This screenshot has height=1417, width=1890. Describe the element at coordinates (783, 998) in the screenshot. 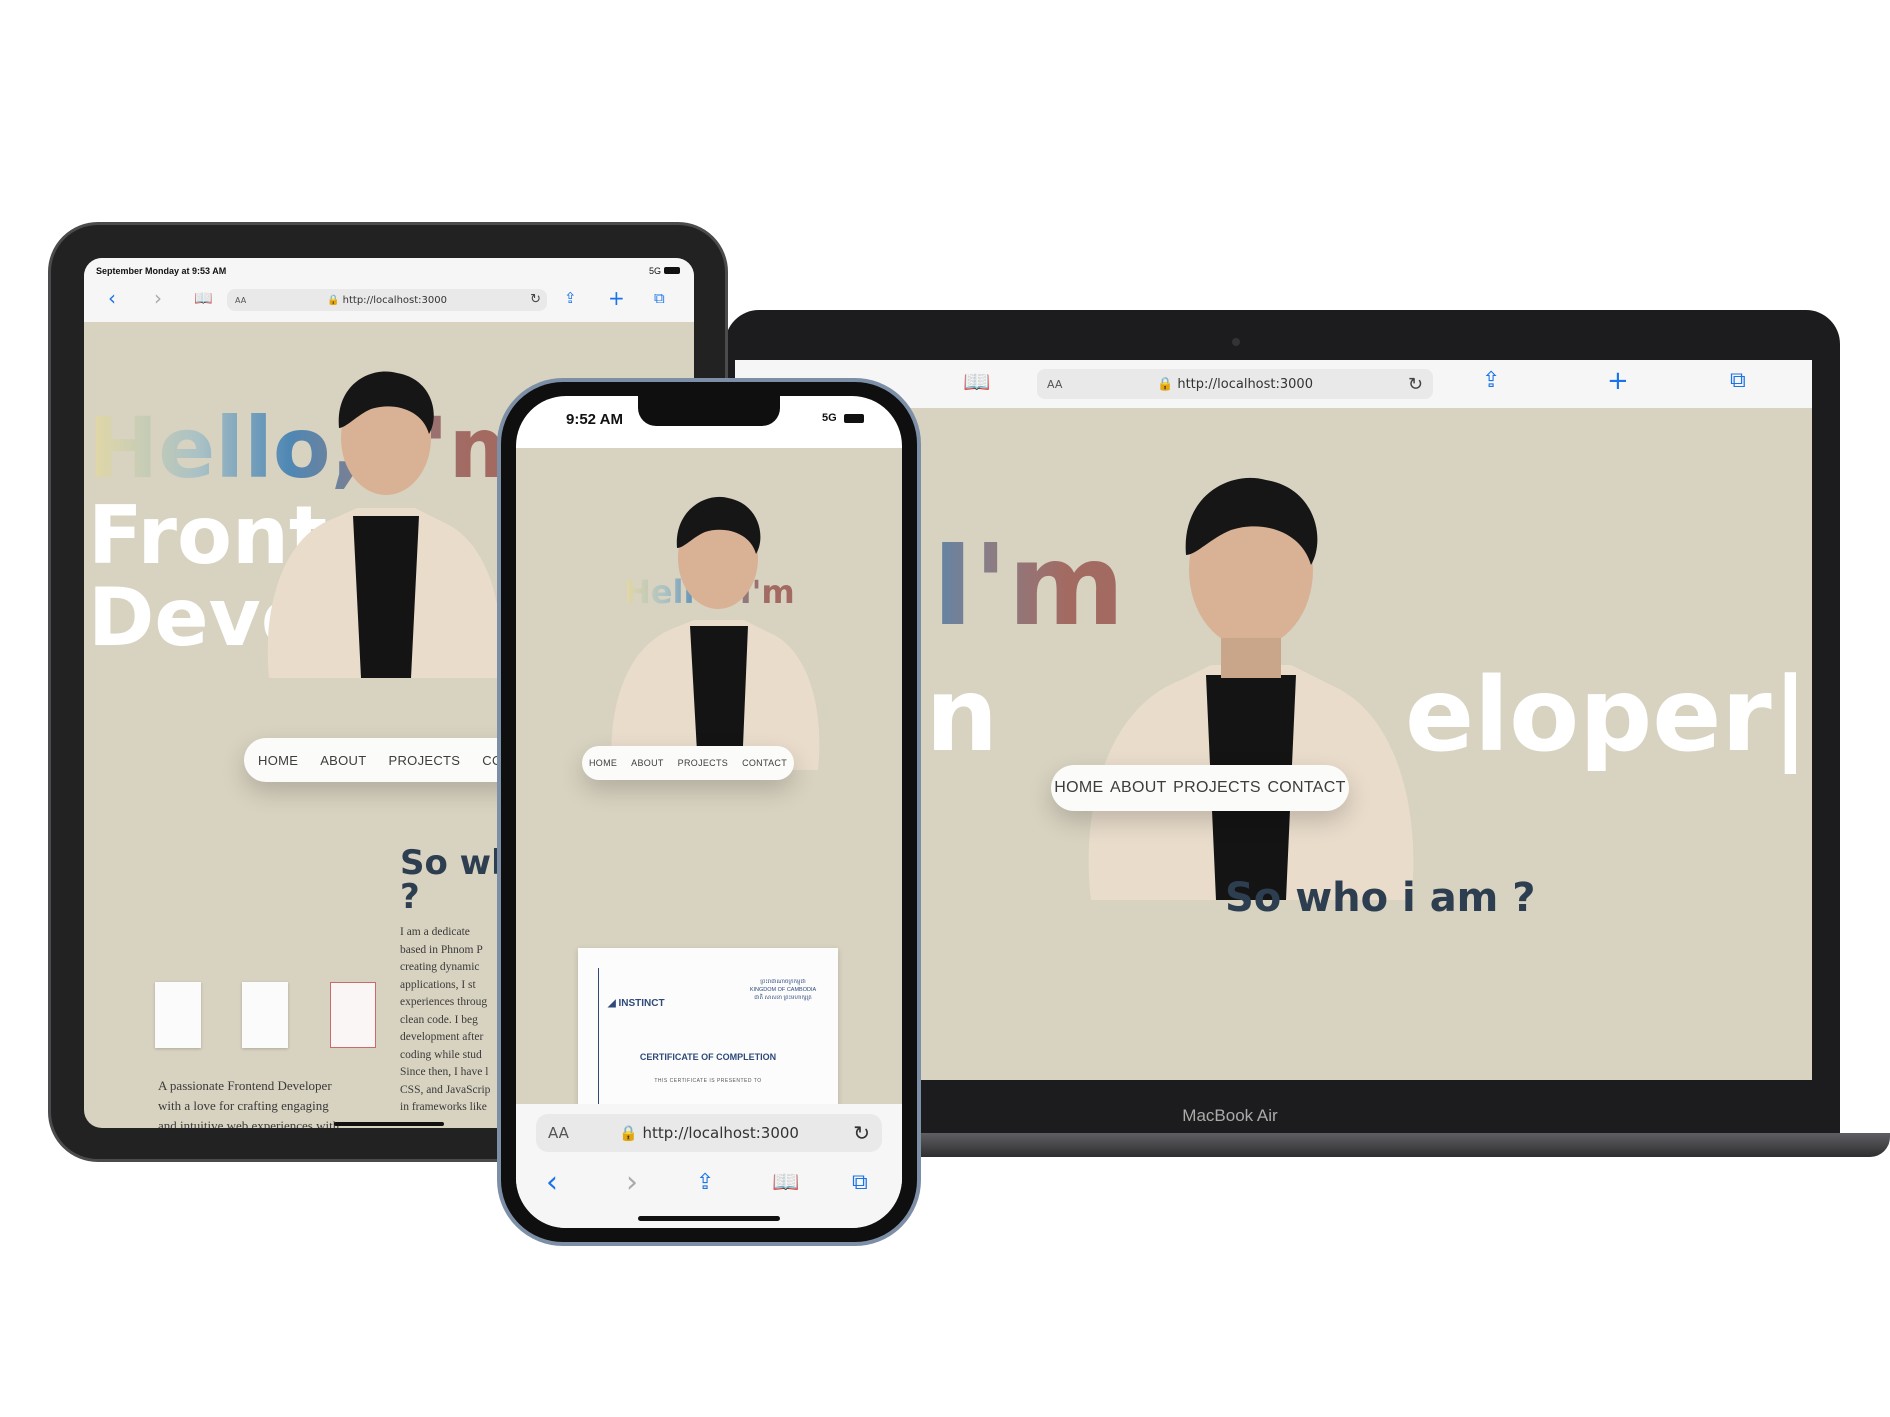

I see `cert-kh-line: ជាតិ សាសនា ព្រះមហាក្សត្រ` at that location.